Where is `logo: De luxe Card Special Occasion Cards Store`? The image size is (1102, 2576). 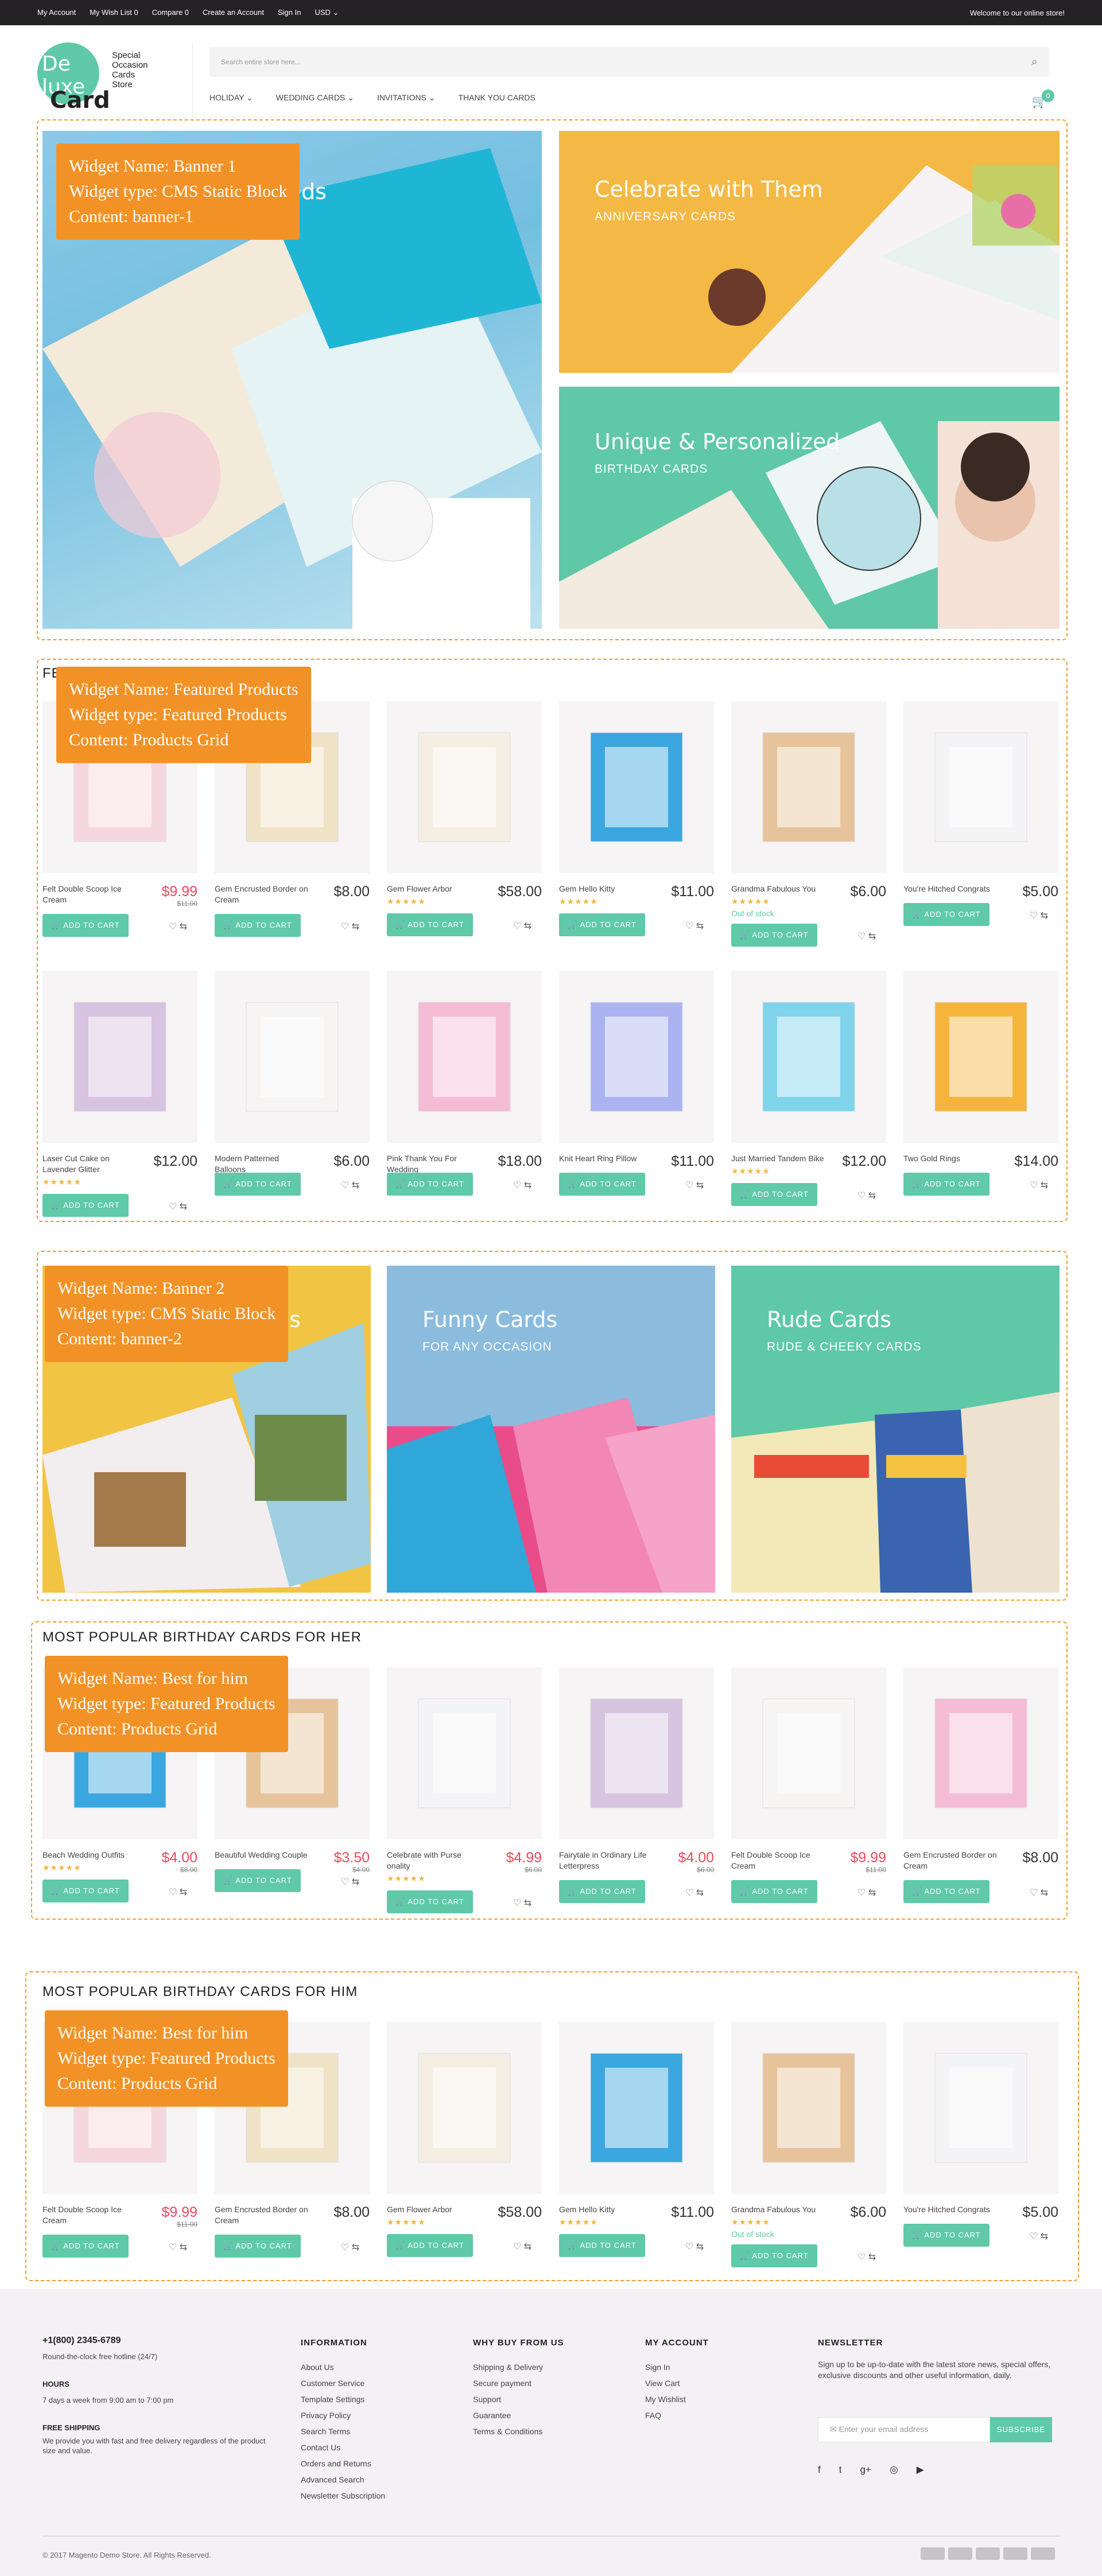
logo: De luxe Card Special Occasion Cards Store is located at coordinates (92, 78).